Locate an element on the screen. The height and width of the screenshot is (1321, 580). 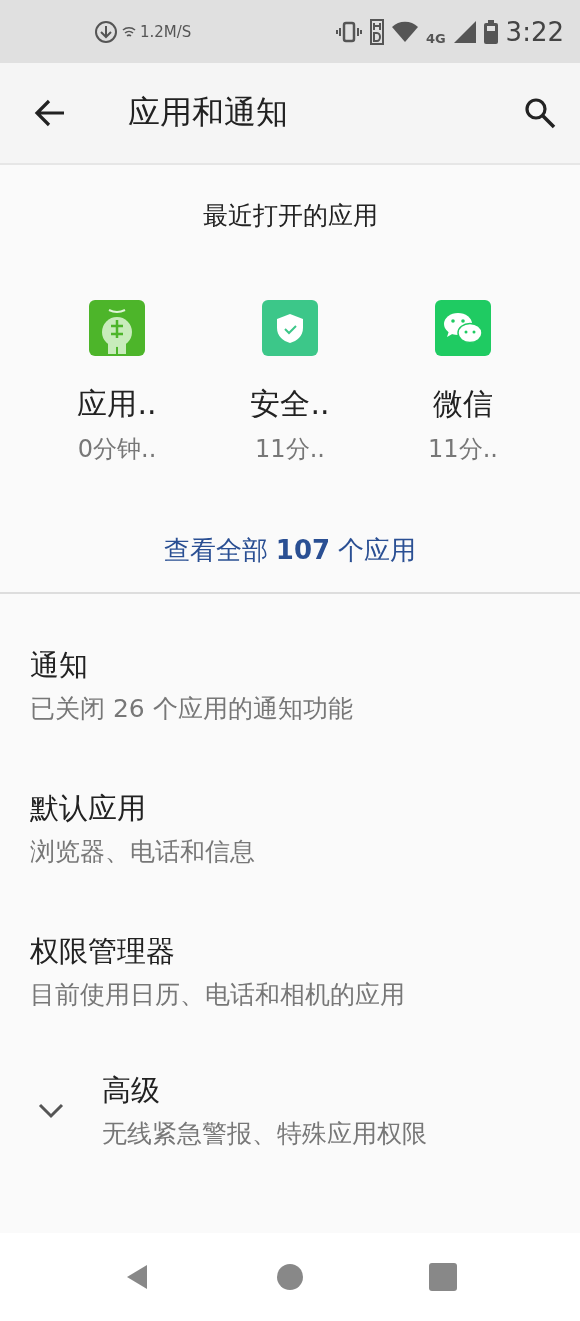
network-type: 4G is located at coordinates (435, 38).